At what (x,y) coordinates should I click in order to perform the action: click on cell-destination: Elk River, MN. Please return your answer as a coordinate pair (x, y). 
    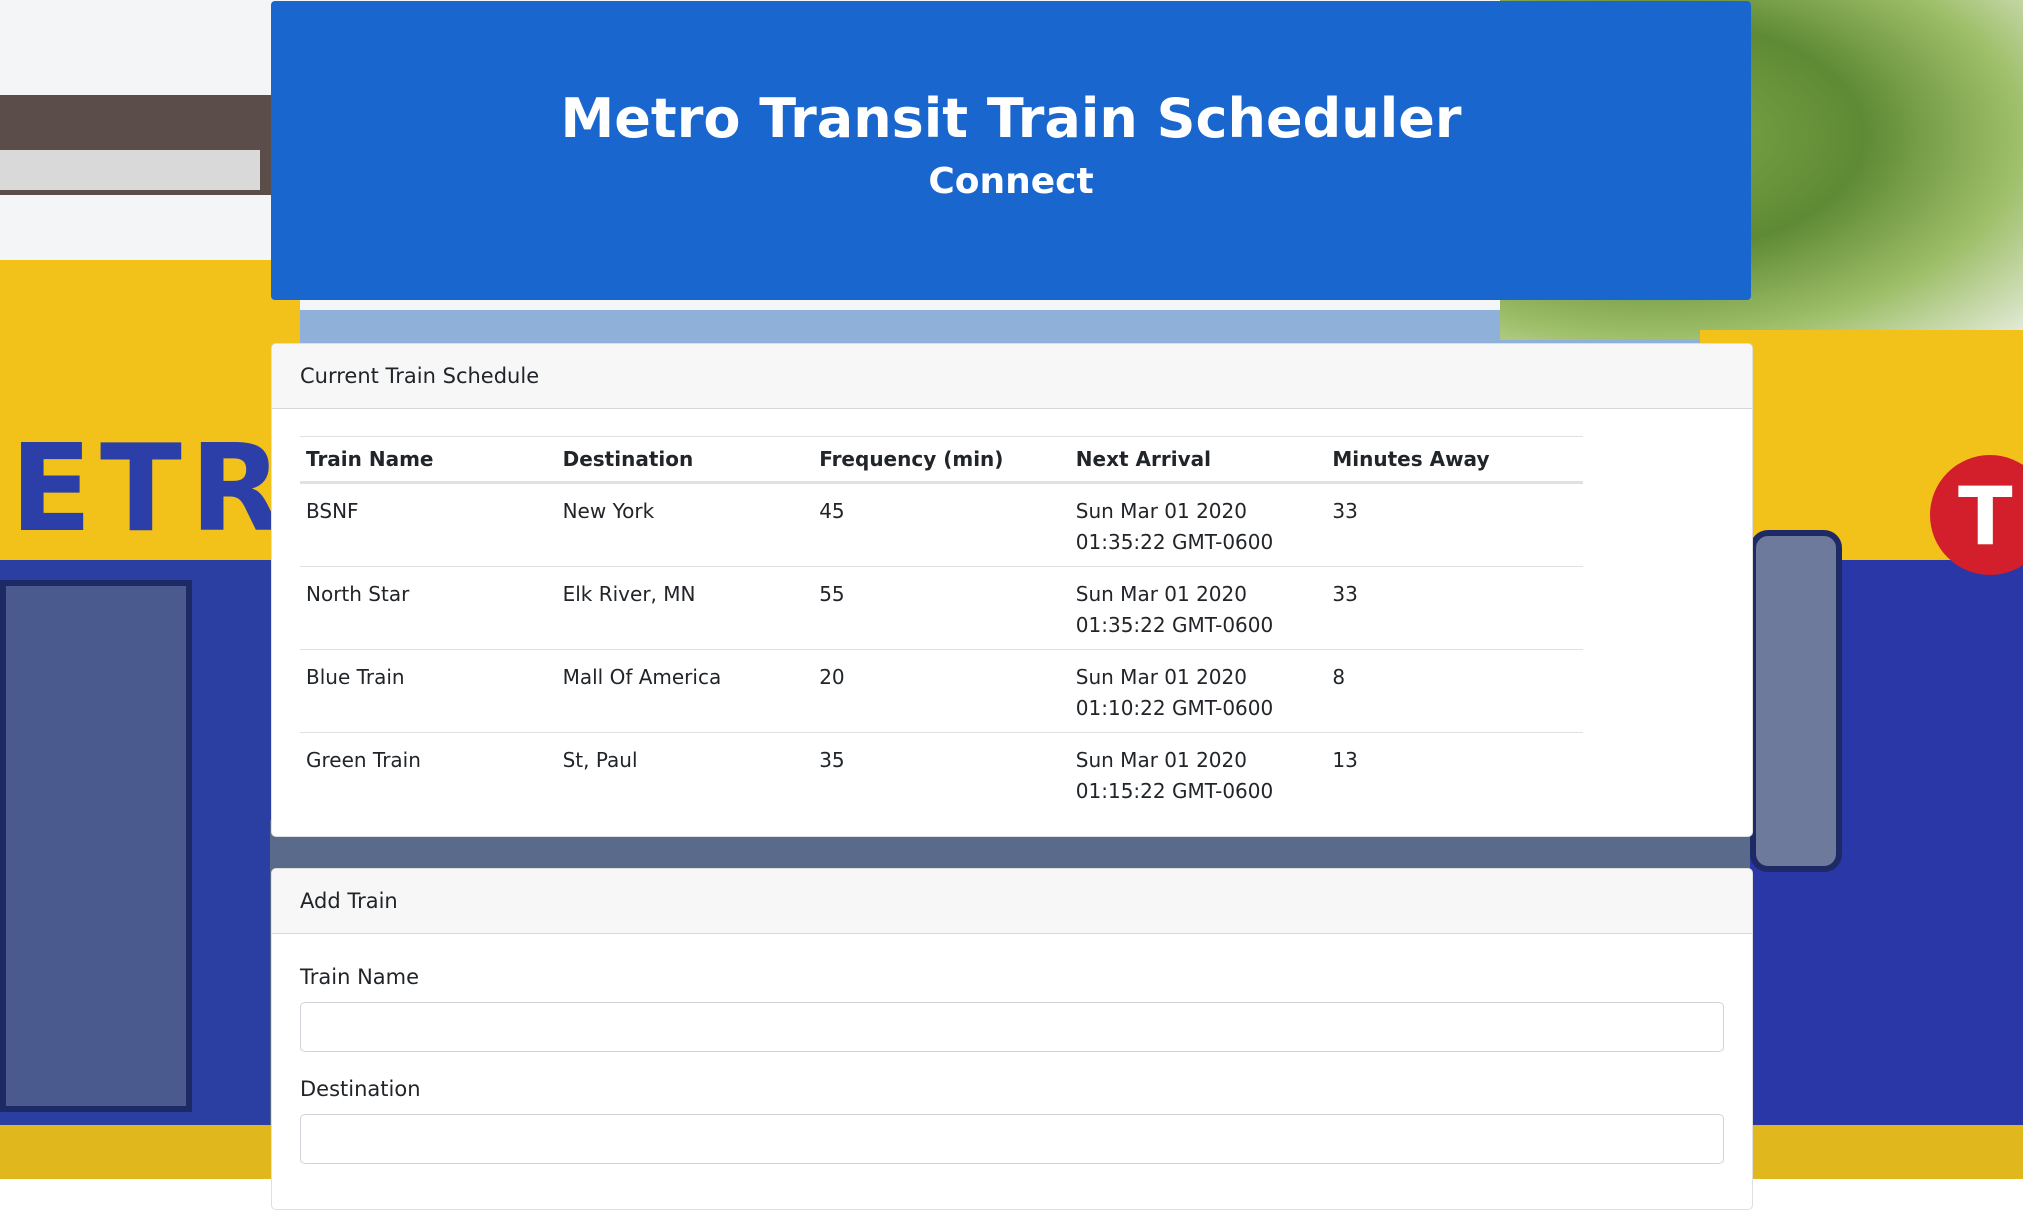
    Looking at the image, I should click on (685, 608).